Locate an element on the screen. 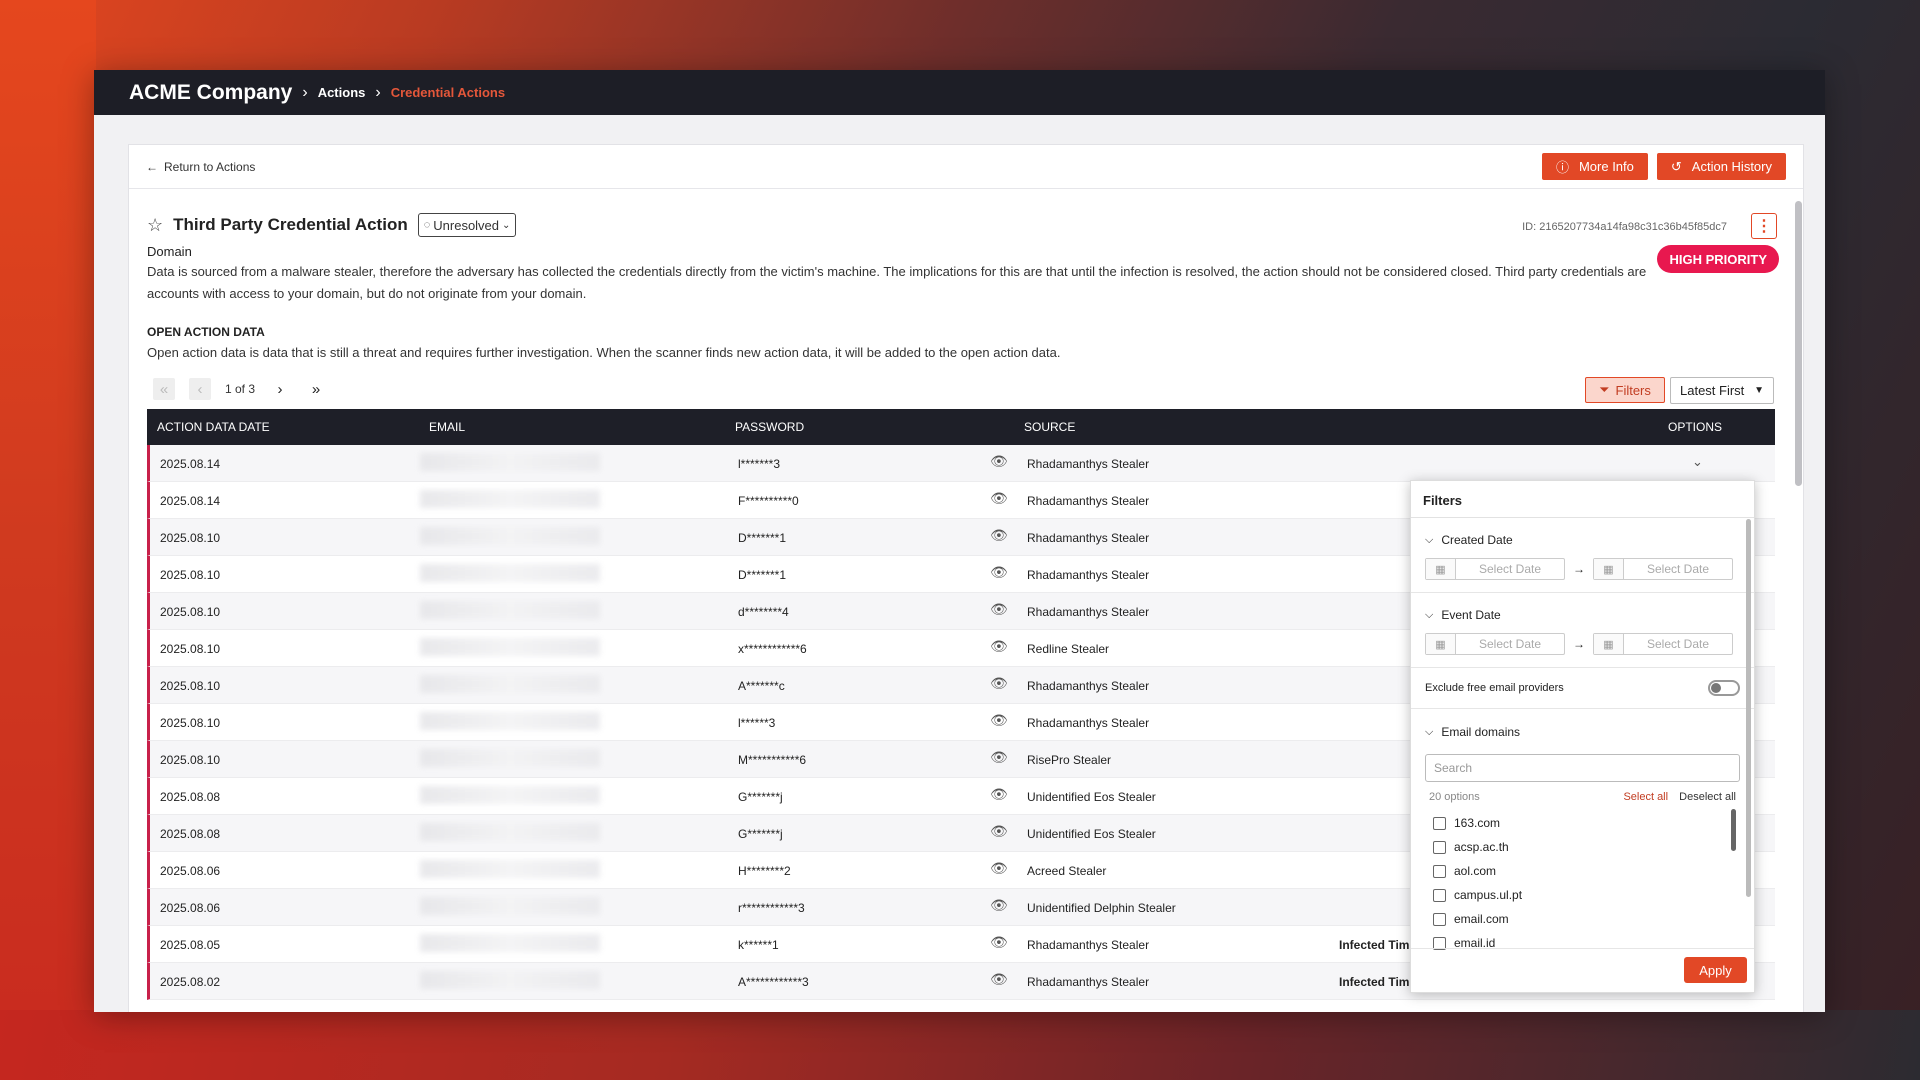 The width and height of the screenshot is (1920, 1080). email-domains-toggle: ⌵ Email domains is located at coordinates (1582, 732).